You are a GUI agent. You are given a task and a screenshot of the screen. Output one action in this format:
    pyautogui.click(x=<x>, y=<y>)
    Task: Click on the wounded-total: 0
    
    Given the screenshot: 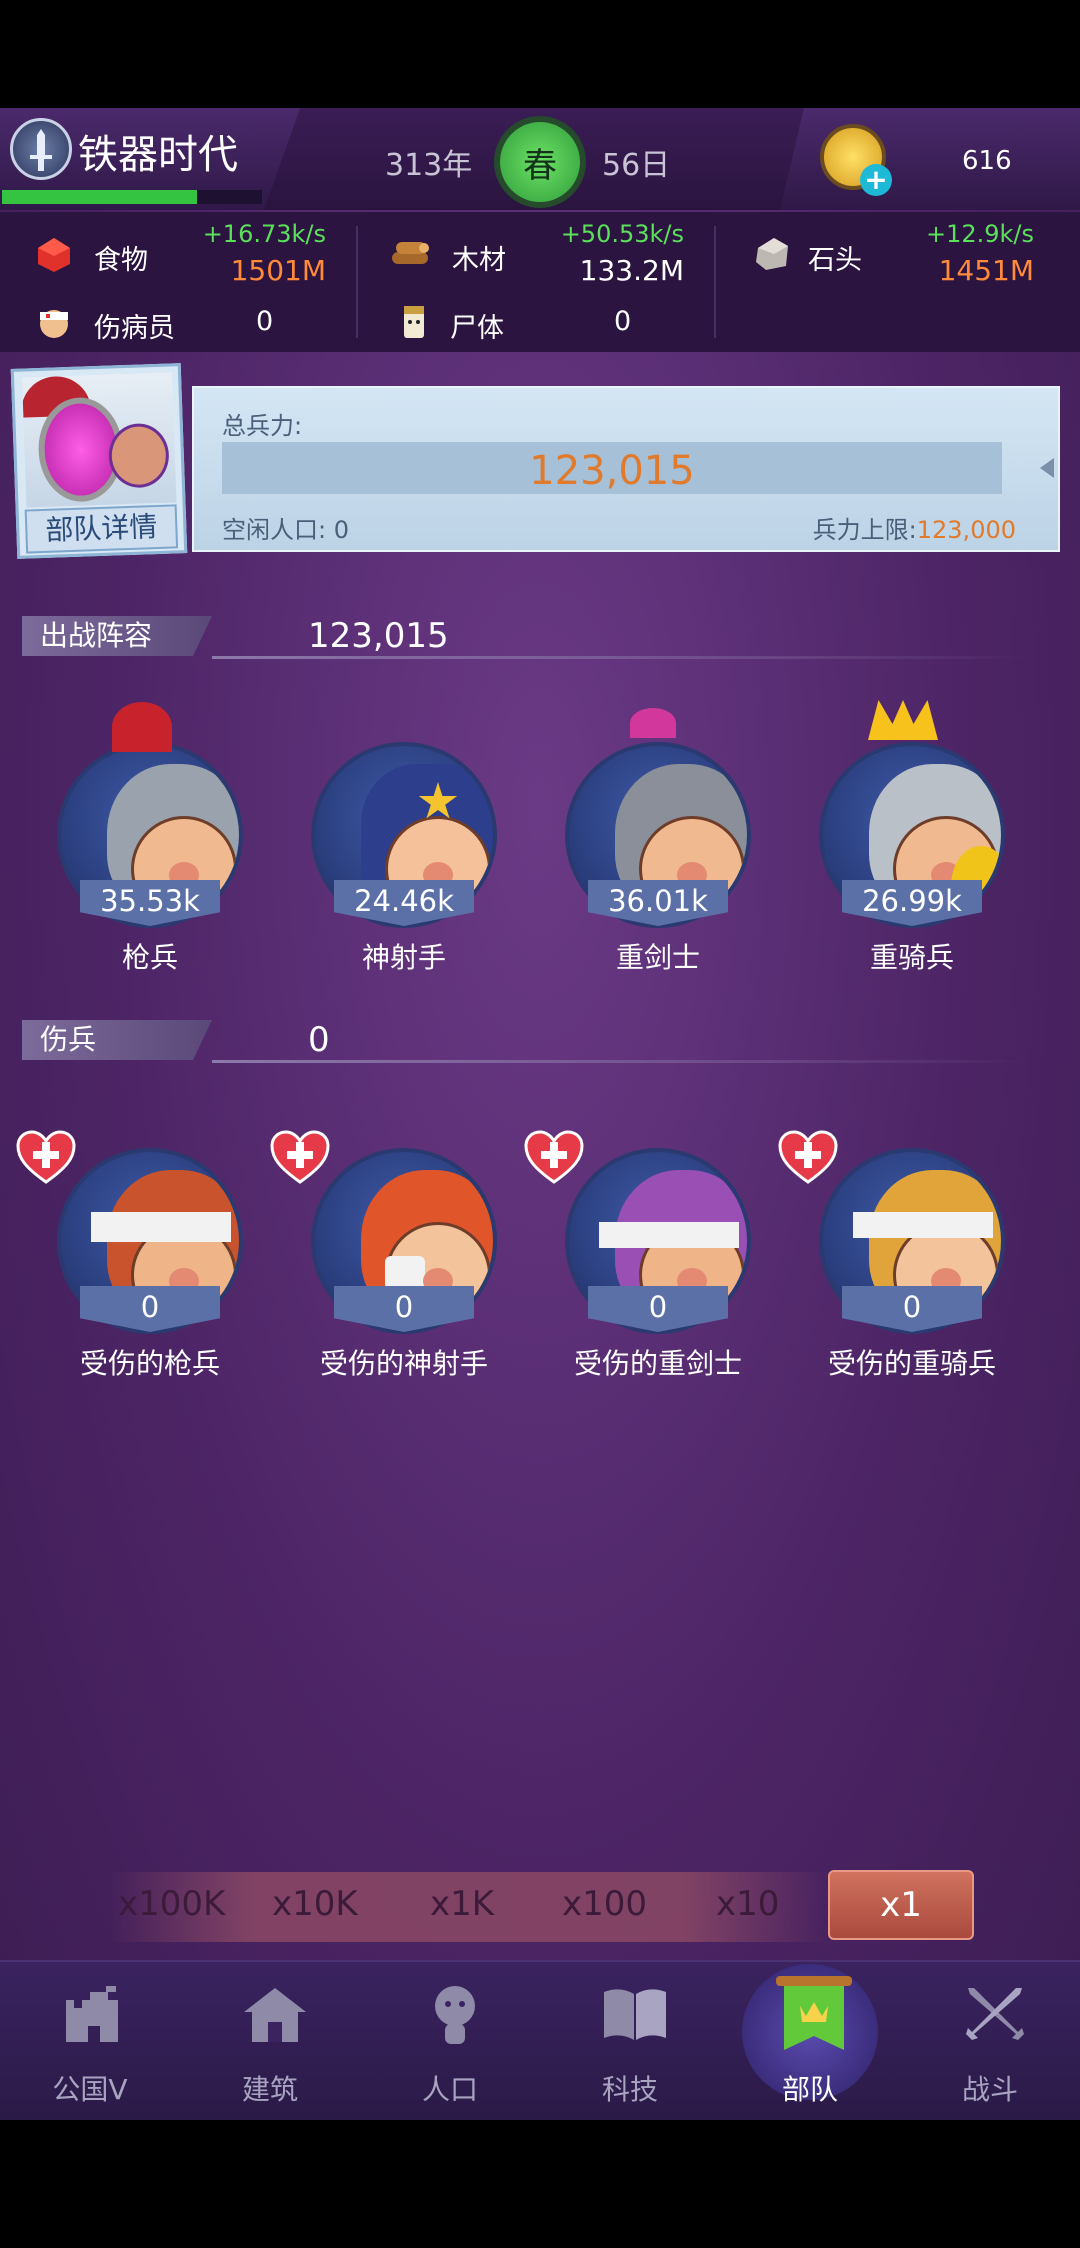 What is the action you would take?
    pyautogui.click(x=319, y=1040)
    